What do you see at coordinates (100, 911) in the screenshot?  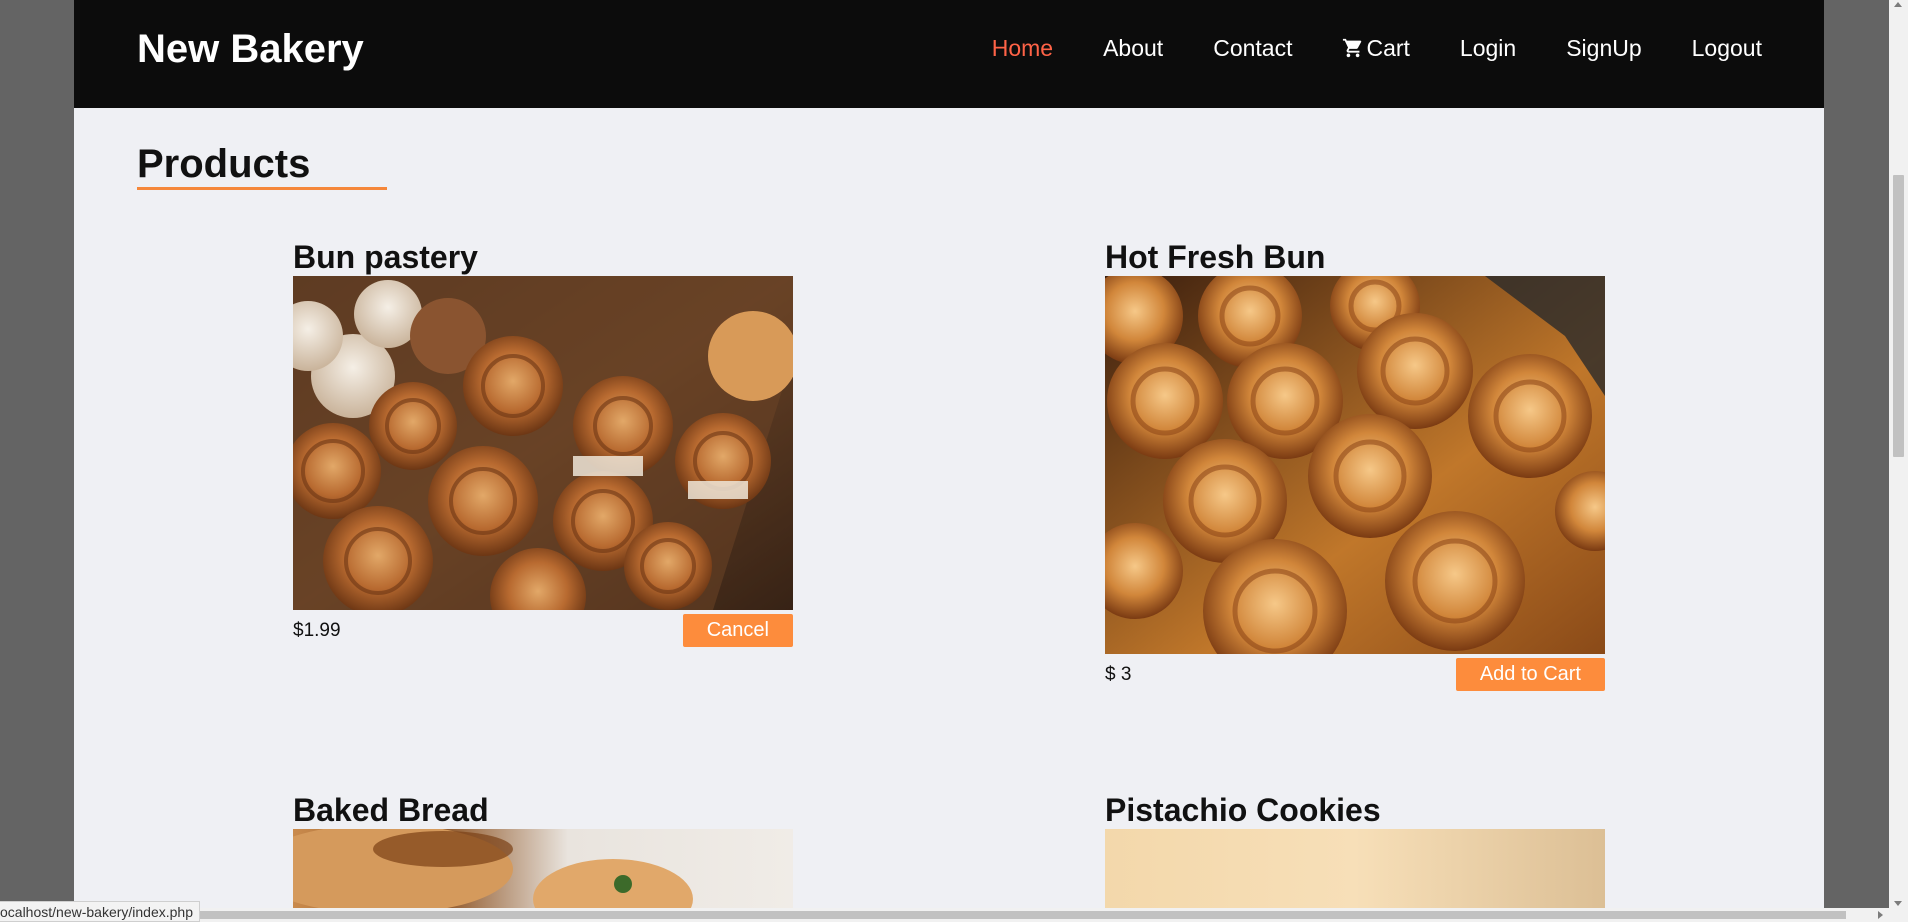 I see `status-bar-url: ocalhost/new-bakery/index.php` at bounding box center [100, 911].